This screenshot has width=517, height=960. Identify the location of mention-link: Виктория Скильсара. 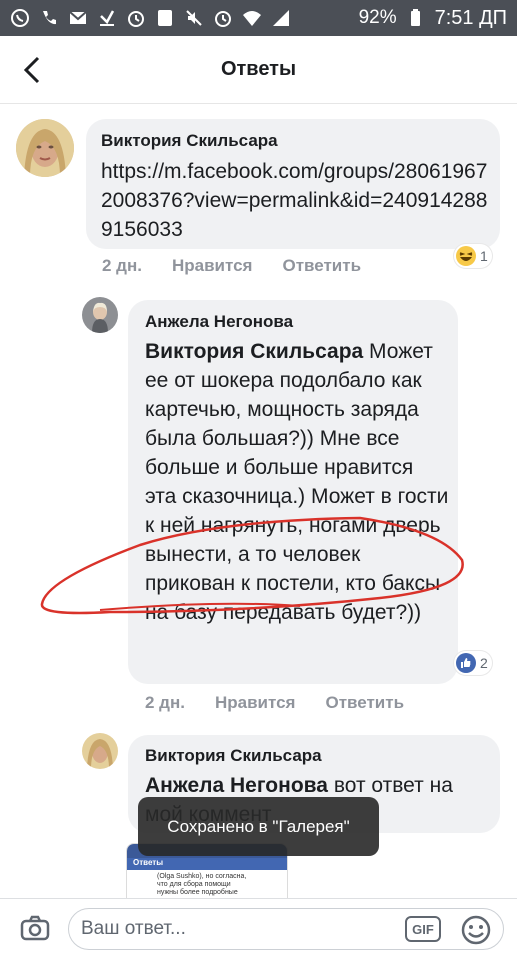
(254, 351).